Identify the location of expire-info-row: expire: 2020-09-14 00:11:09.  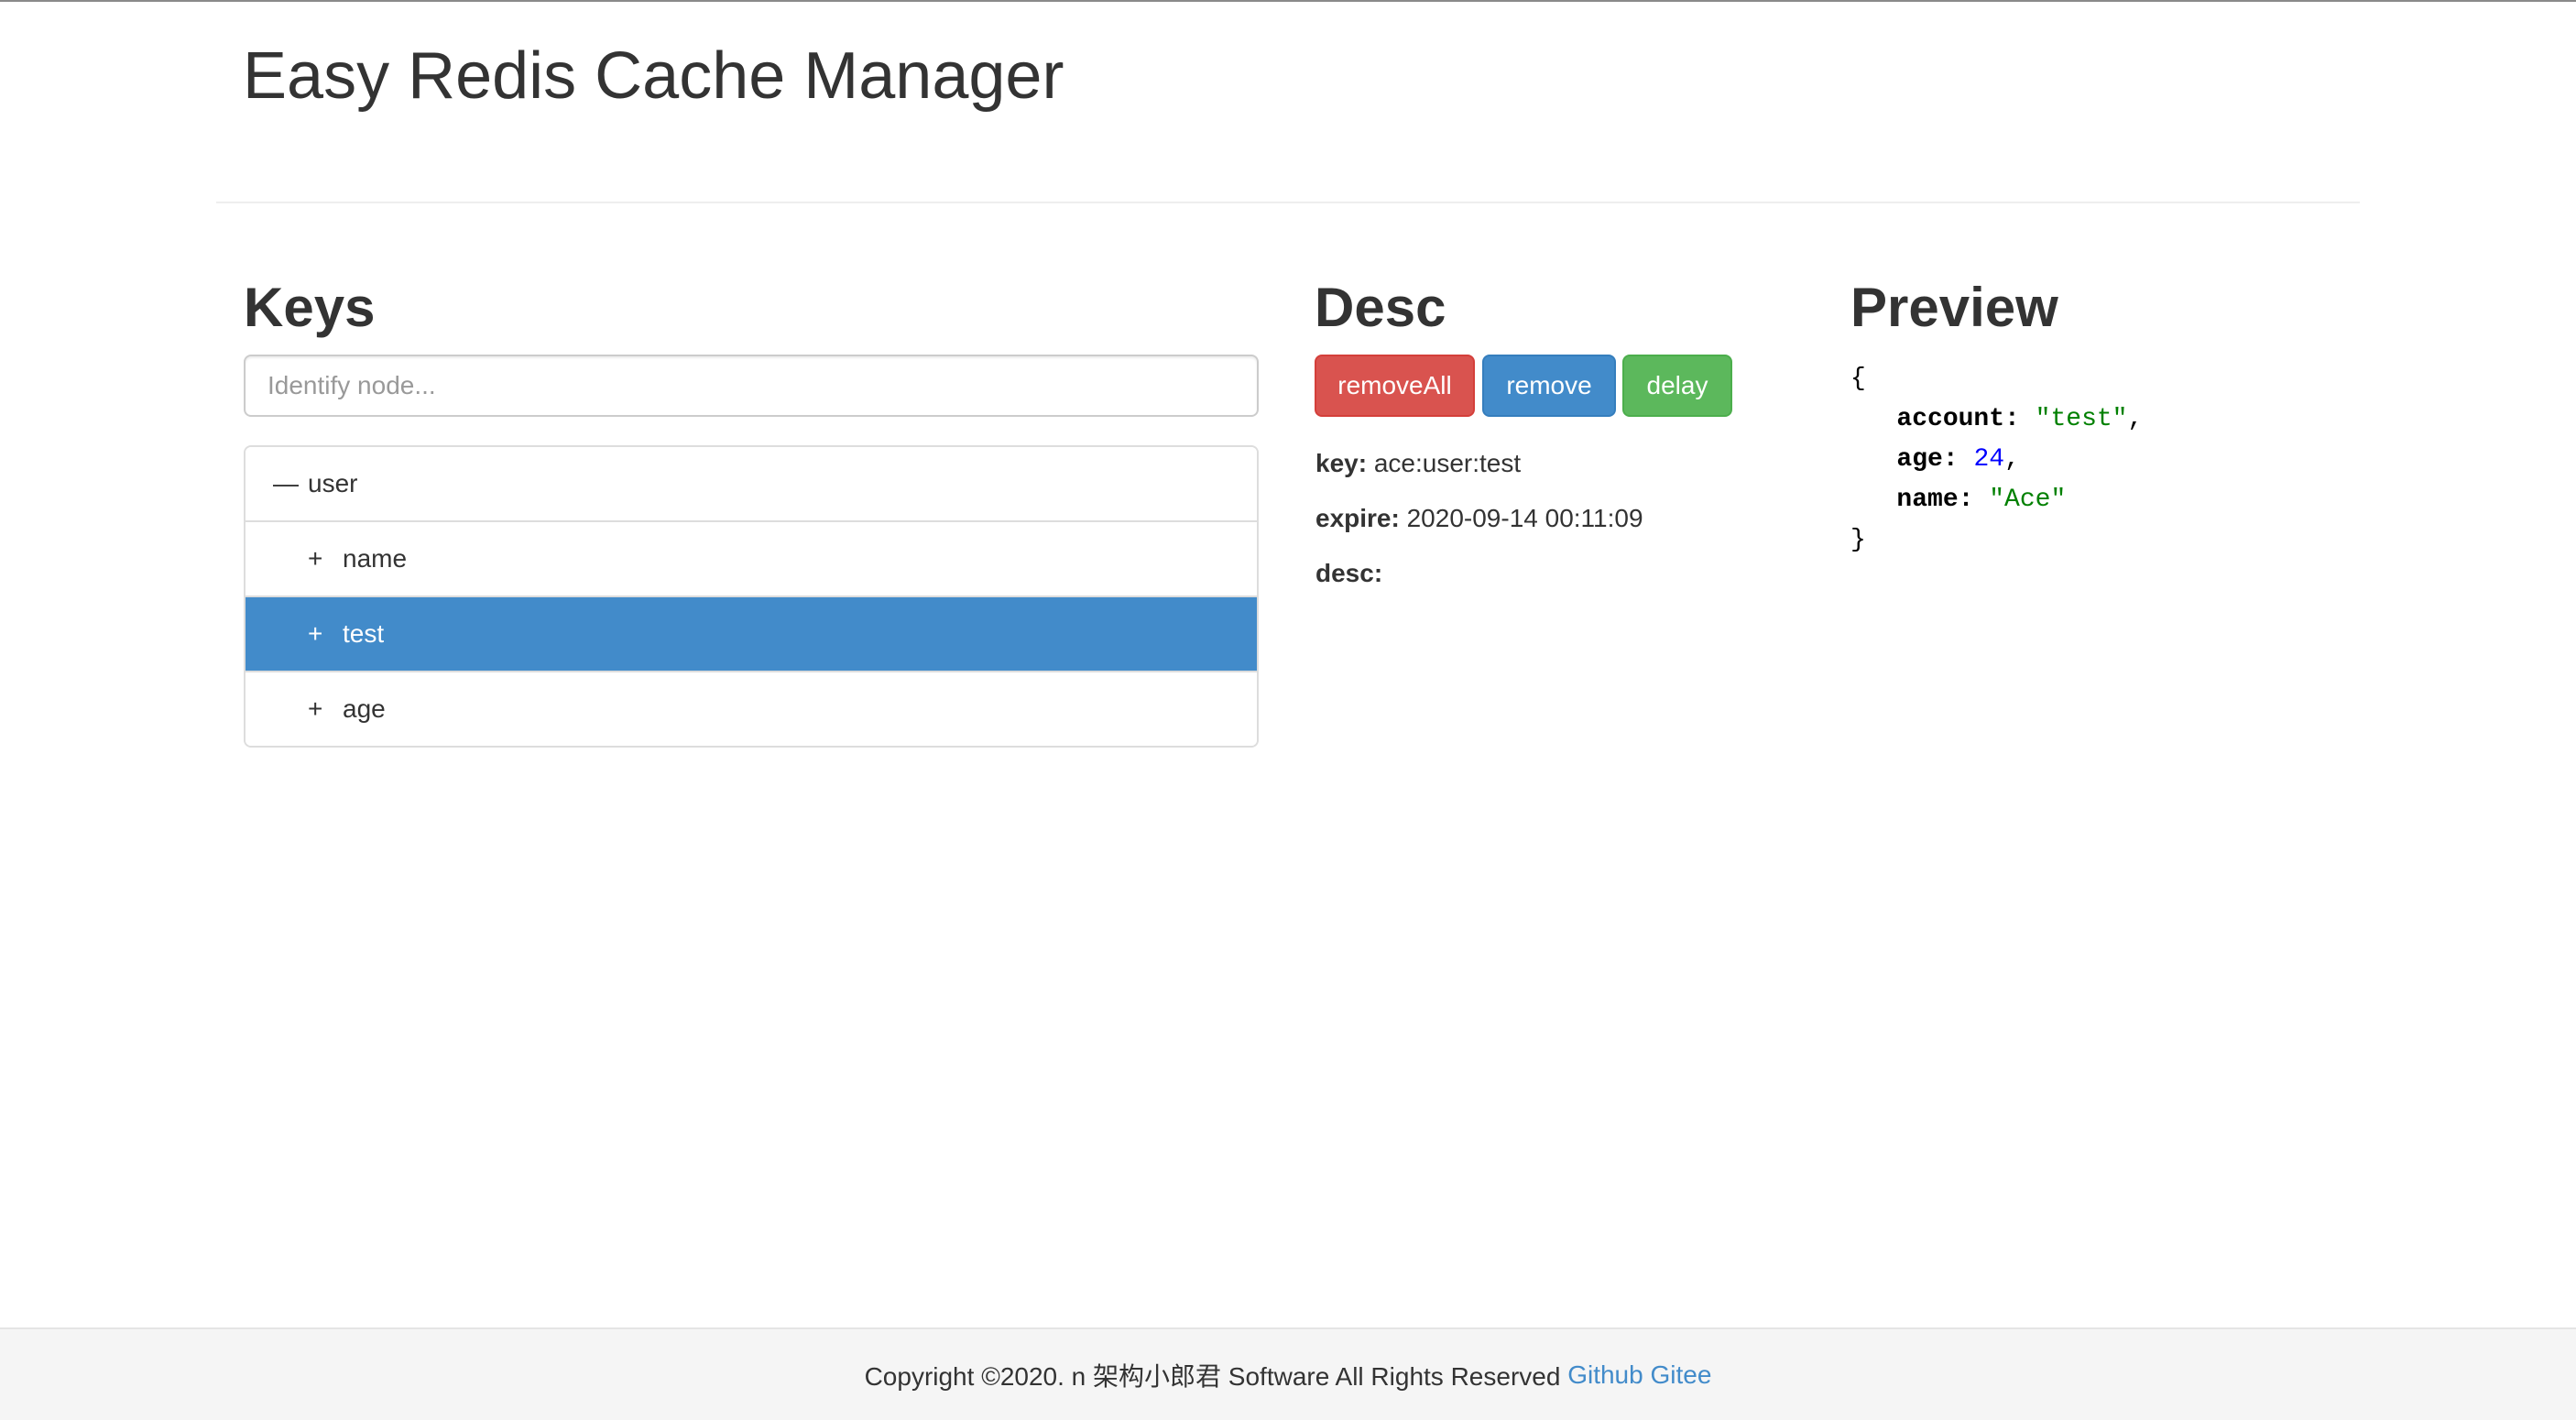
(1479, 518).